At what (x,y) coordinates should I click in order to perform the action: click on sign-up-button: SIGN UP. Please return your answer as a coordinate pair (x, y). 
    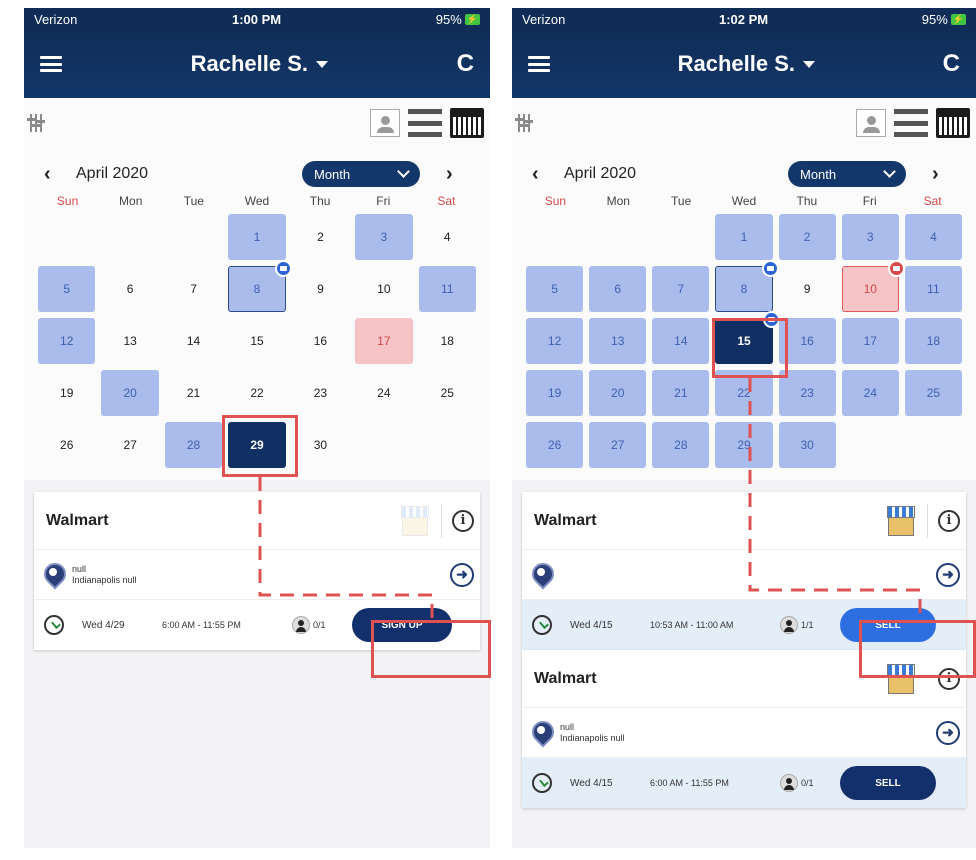
    Looking at the image, I should click on (402, 625).